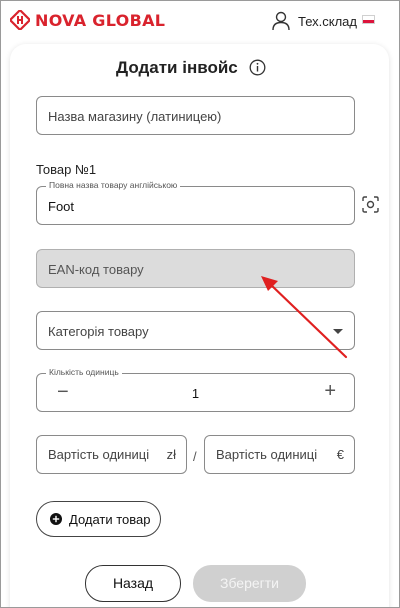 The width and height of the screenshot is (400, 608). Describe the element at coordinates (338, 331) in the screenshot. I see `chevron-down-icon` at that location.